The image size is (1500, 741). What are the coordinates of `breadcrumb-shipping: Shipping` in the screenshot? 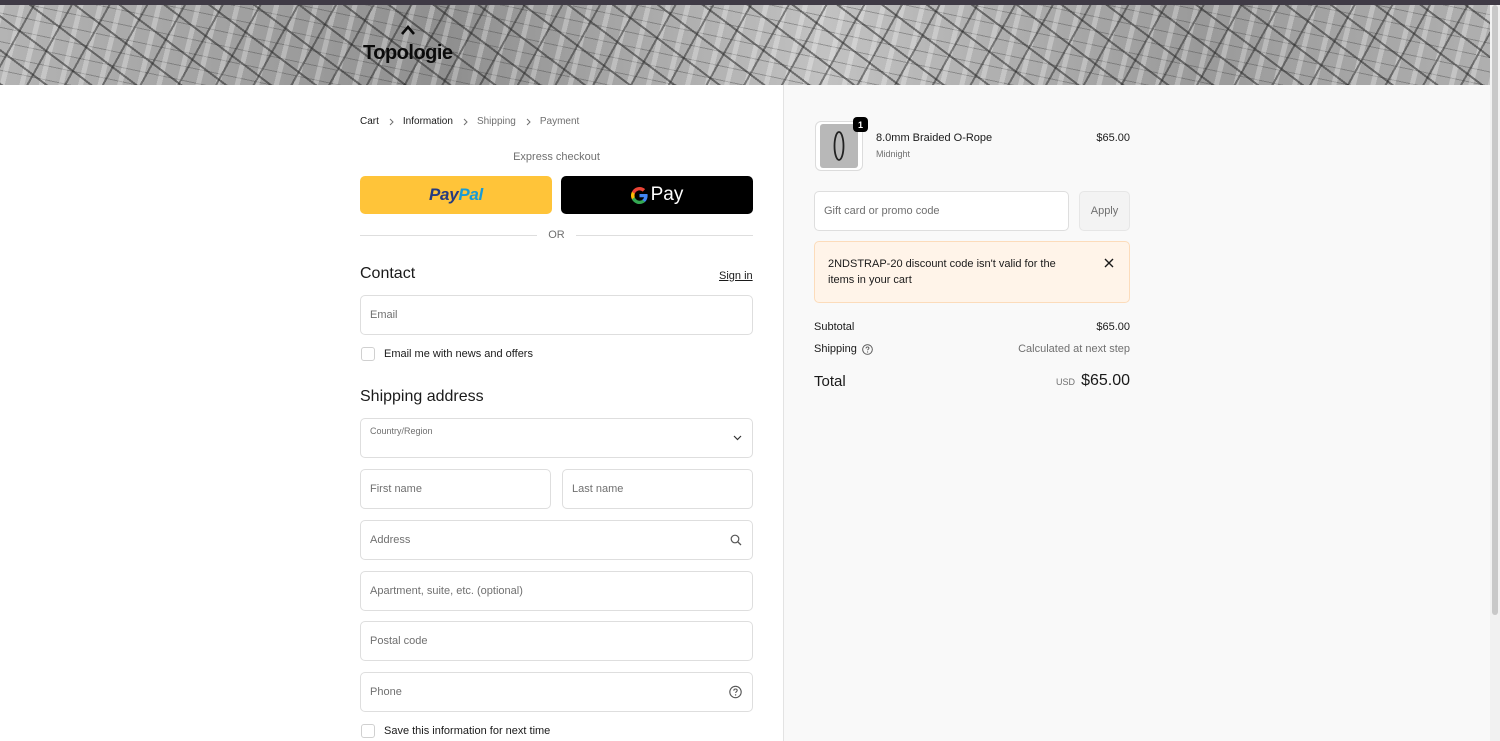 It's located at (496, 121).